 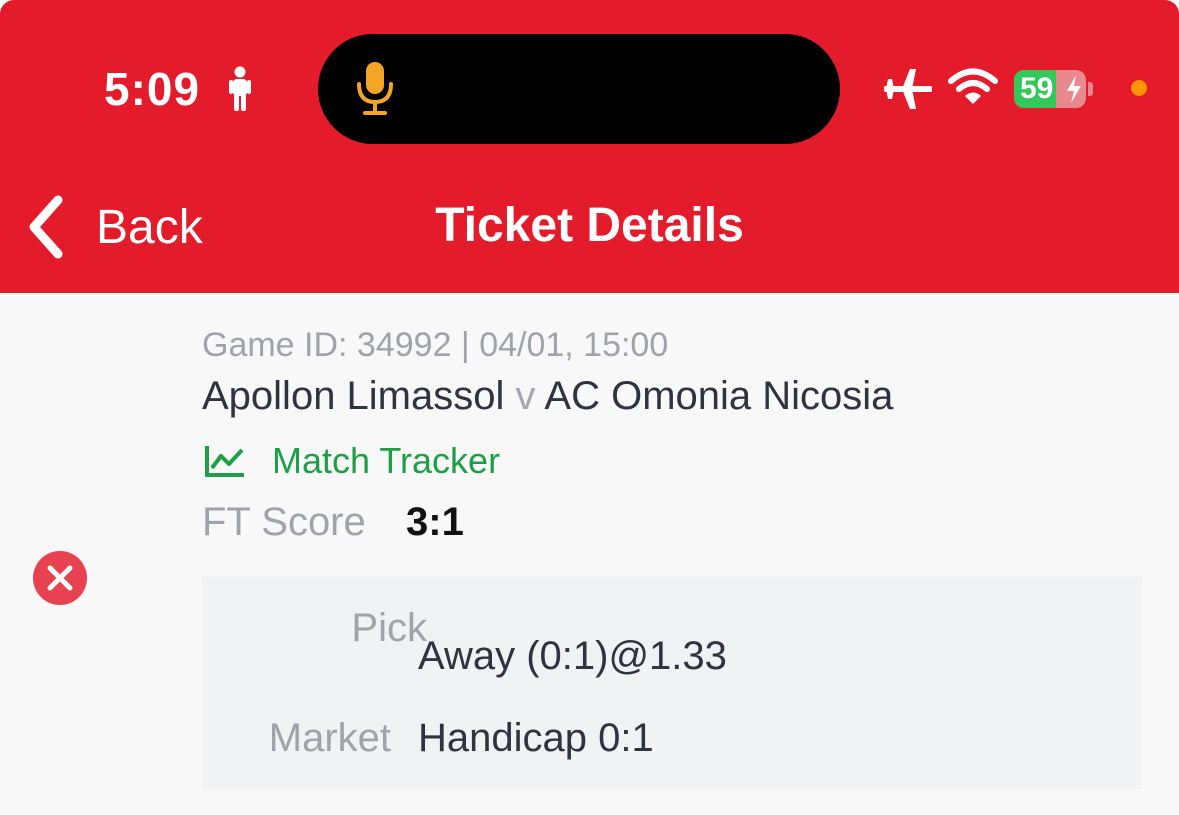 I want to click on match-tracker-label: Match Tracker, so click(x=386, y=460).